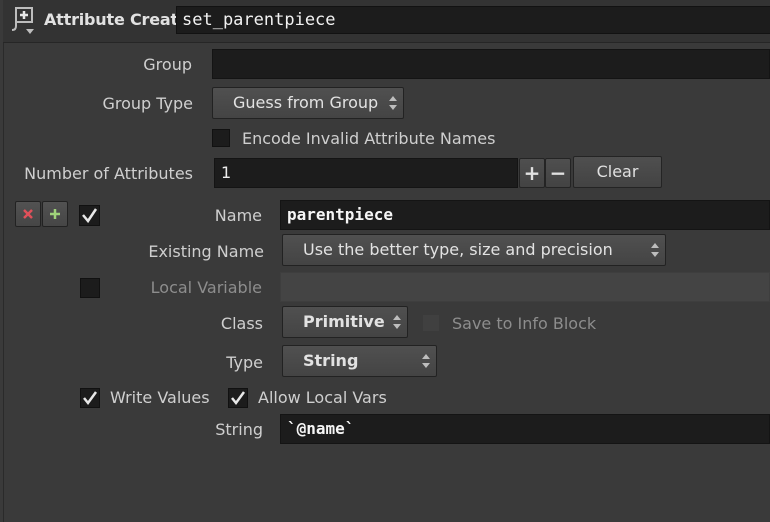 Image resolution: width=770 pixels, height=522 pixels. What do you see at coordinates (617, 172) in the screenshot?
I see `clear-button: Clear` at bounding box center [617, 172].